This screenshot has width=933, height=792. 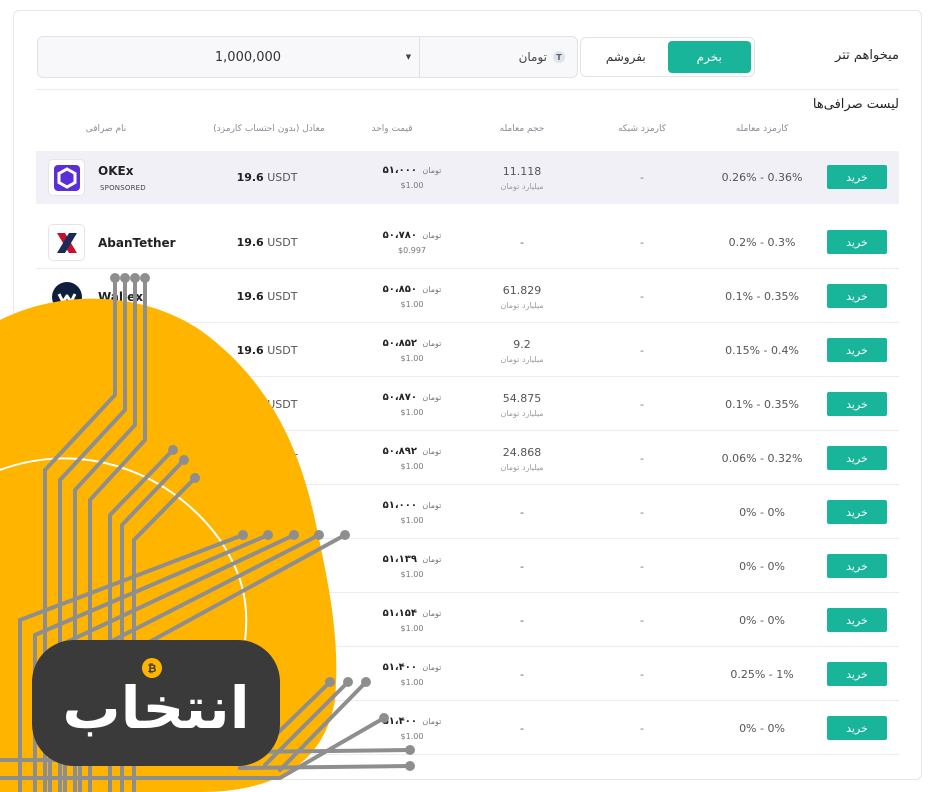 What do you see at coordinates (218, 57) in the screenshot?
I see `amount-input: 1,000,000` at bounding box center [218, 57].